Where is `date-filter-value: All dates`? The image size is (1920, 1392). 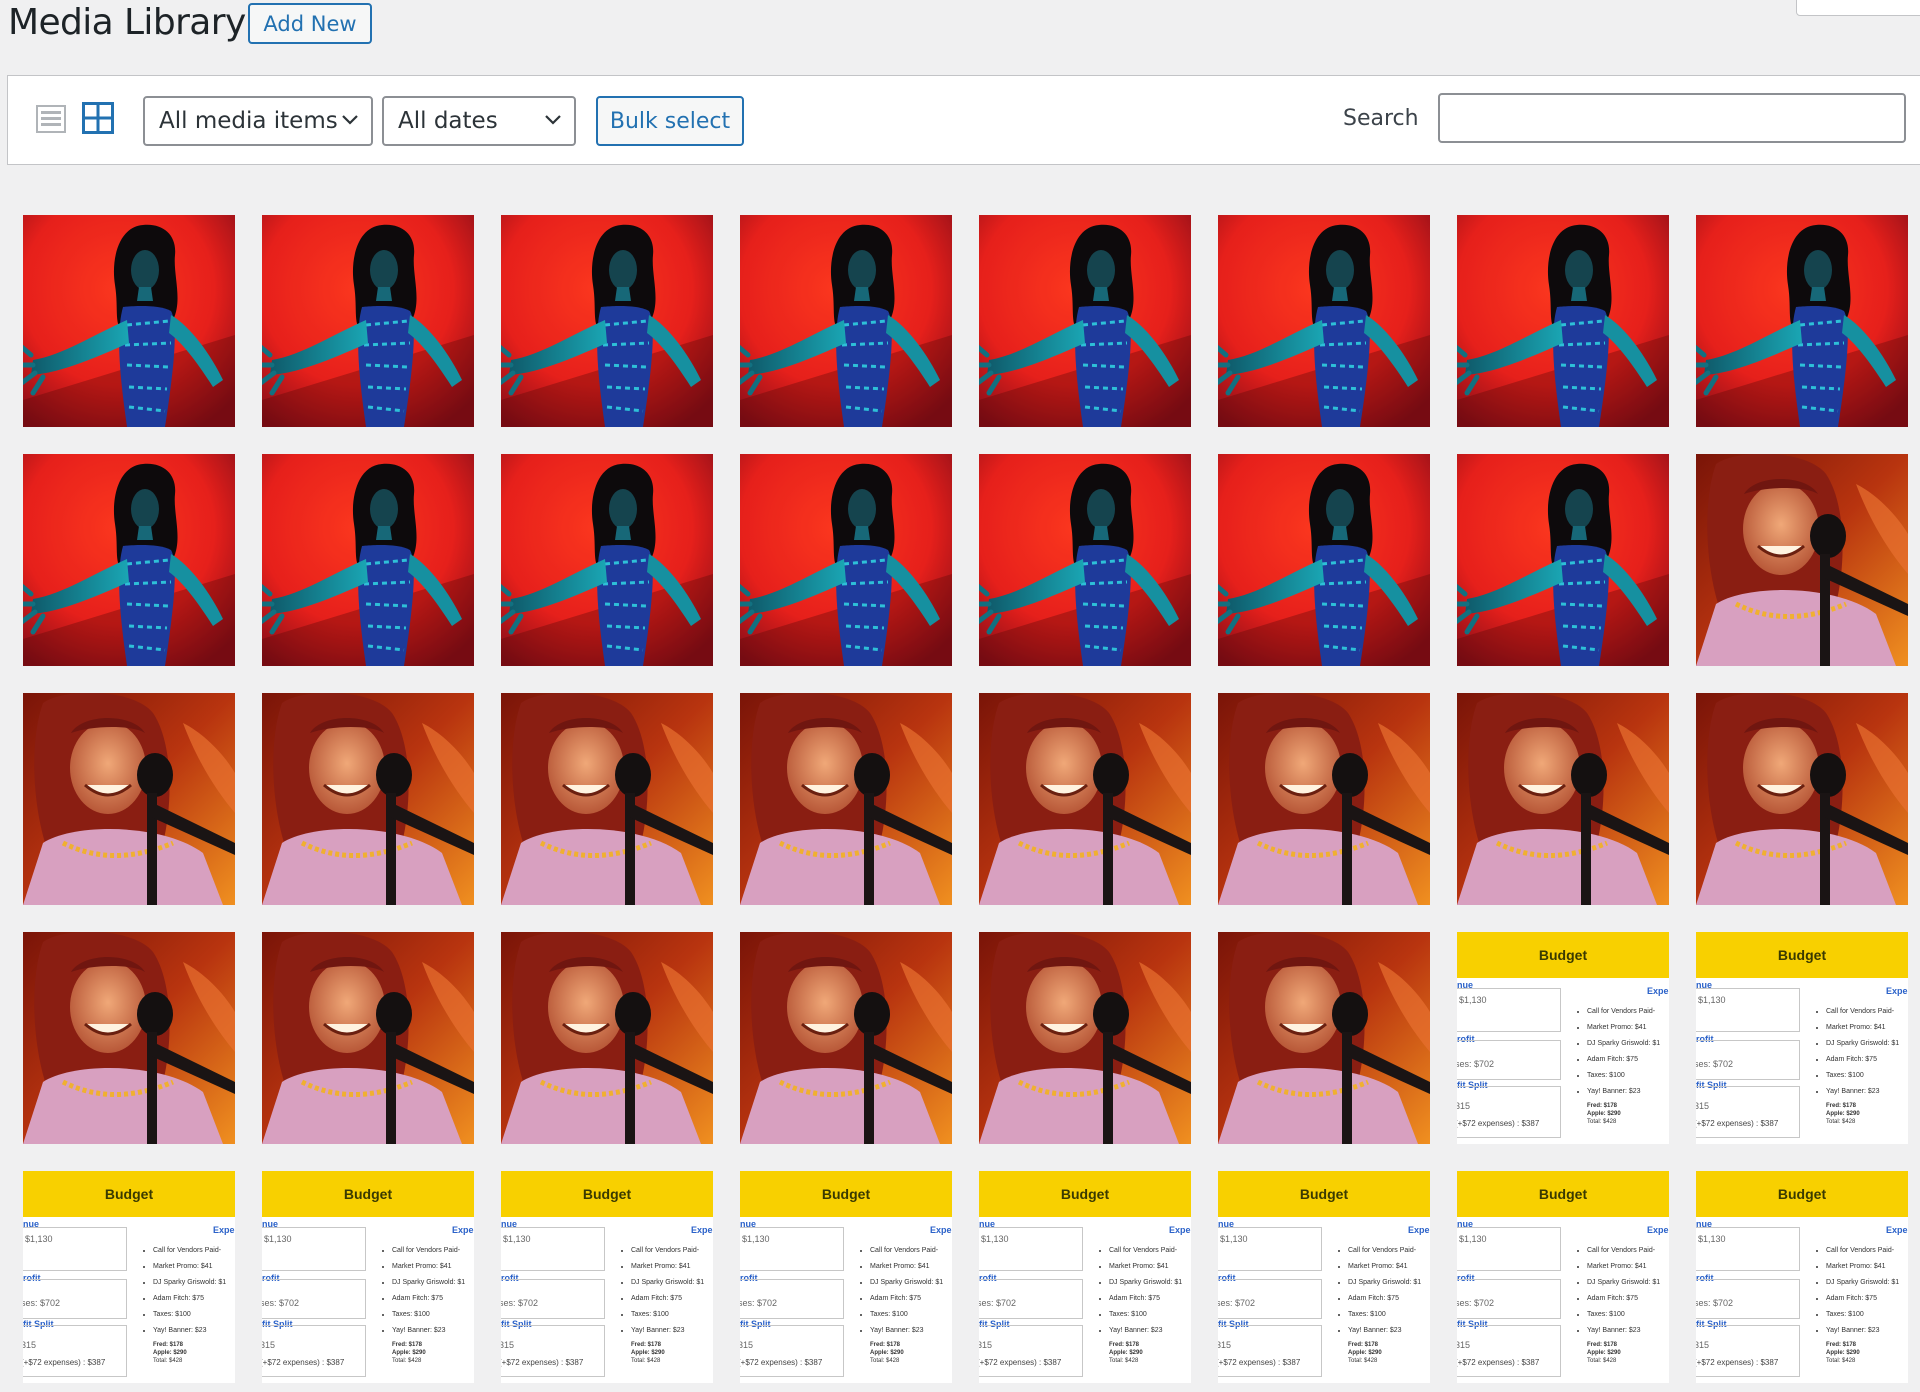 date-filter-value: All dates is located at coordinates (448, 121).